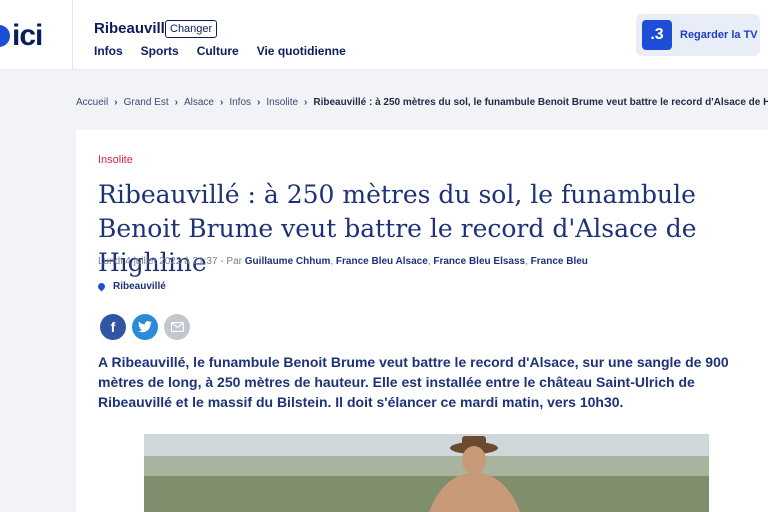 The height and width of the screenshot is (512, 768). I want to click on site-logo: ici, so click(21, 35).